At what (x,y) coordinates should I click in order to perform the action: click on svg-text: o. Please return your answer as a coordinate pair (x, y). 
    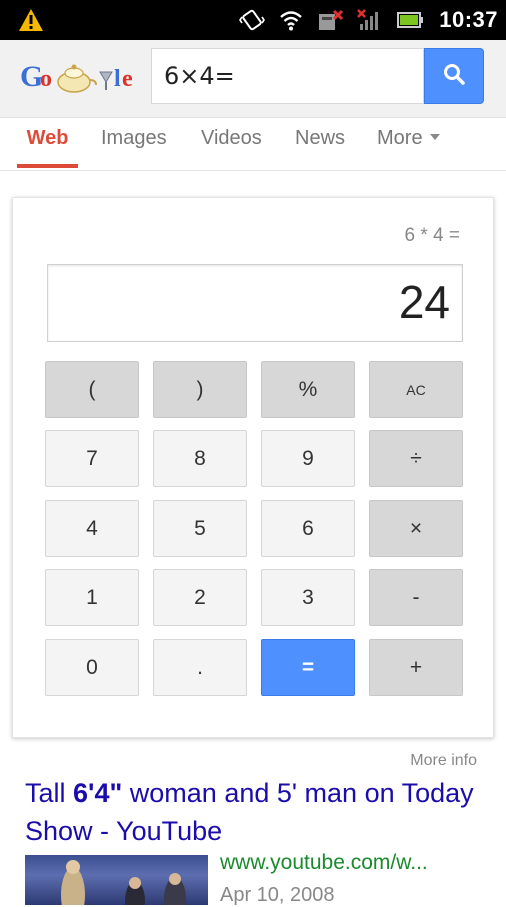
    Looking at the image, I should click on (46, 79).